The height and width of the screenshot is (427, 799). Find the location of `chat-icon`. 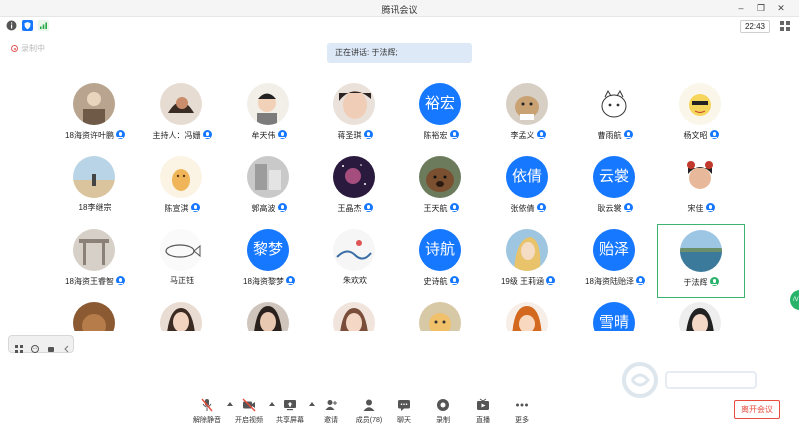

chat-icon is located at coordinates (404, 405).